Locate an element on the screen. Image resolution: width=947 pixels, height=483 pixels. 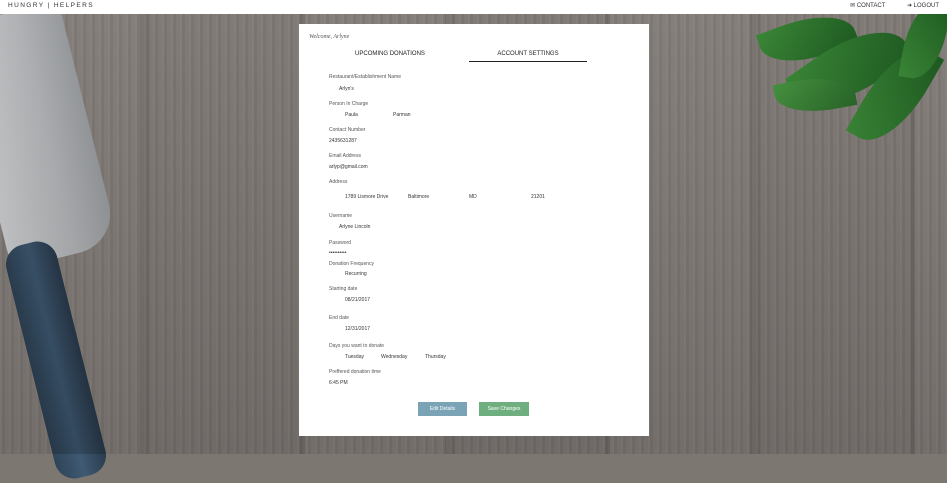
username-field: Arlyne Lincoln is located at coordinates (354, 227).